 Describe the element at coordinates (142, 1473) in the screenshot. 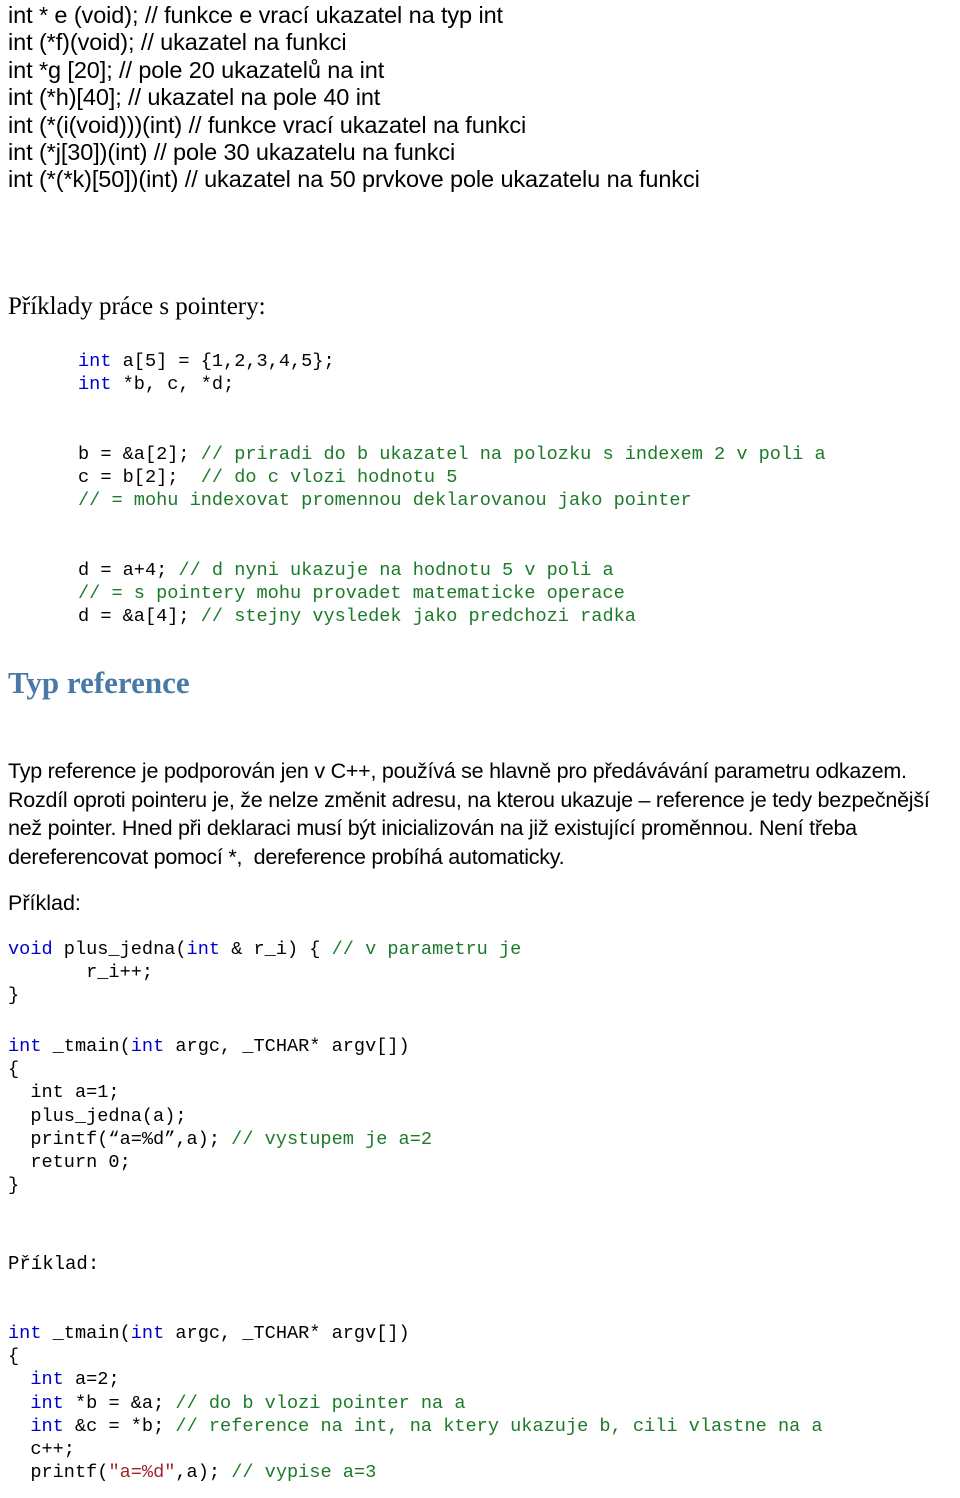

I see `code-token-str: "a=%d"` at that location.